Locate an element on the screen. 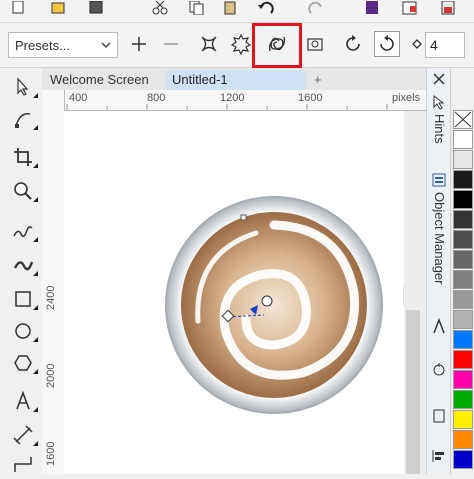 The height and width of the screenshot is (479, 474). rotate-clockwise-icon is located at coordinates (353, 44).